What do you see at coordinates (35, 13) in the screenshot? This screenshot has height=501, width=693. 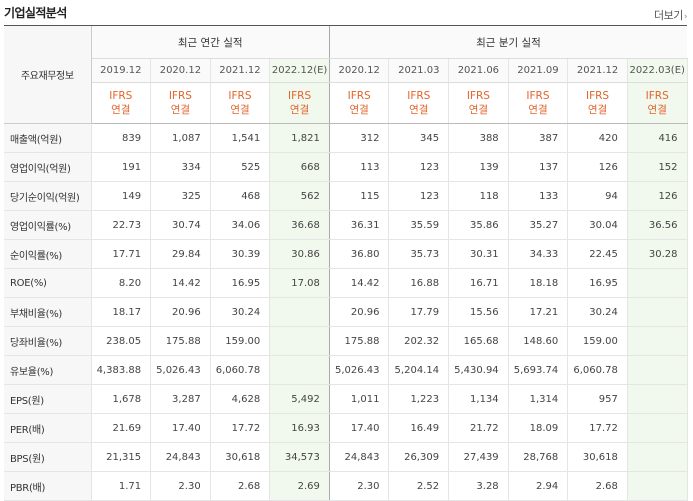 I see `section-title: 기업실적분석` at bounding box center [35, 13].